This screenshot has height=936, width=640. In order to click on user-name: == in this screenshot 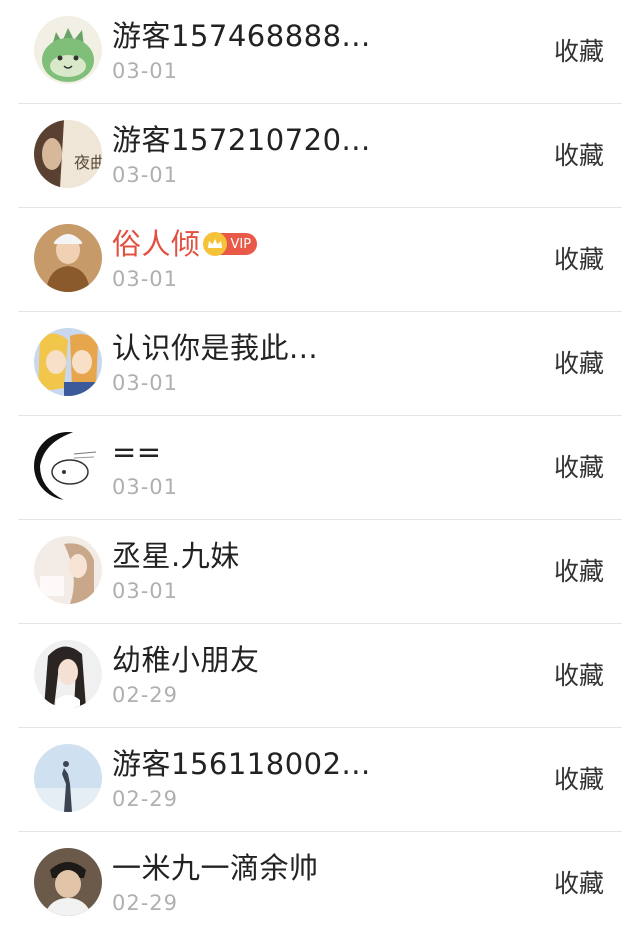, I will do `click(137, 452)`.